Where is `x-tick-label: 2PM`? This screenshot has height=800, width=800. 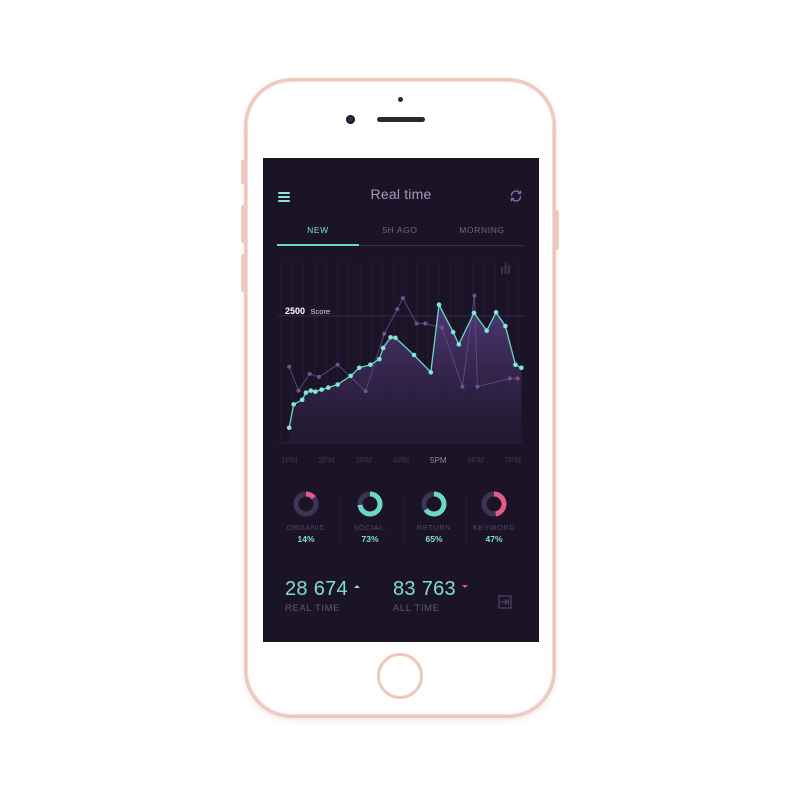
x-tick-label: 2PM is located at coordinates (326, 460).